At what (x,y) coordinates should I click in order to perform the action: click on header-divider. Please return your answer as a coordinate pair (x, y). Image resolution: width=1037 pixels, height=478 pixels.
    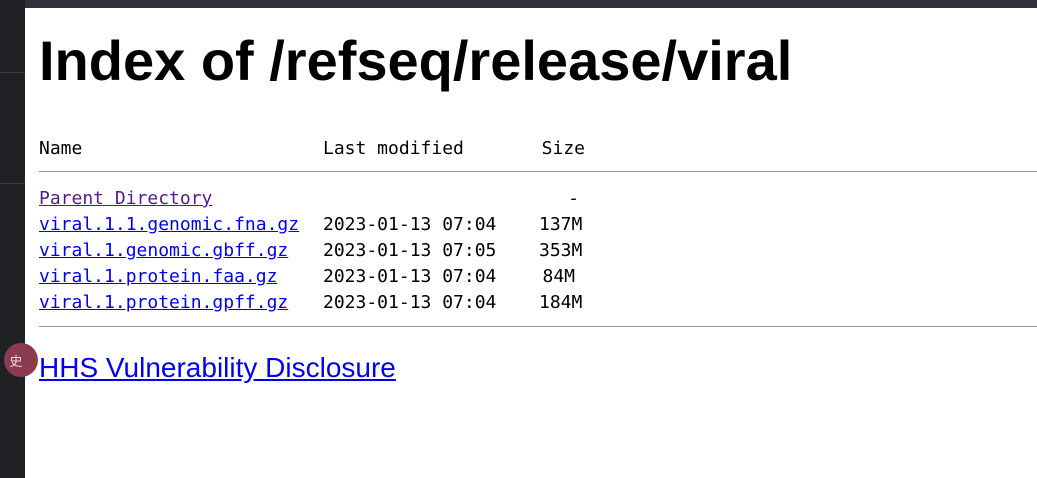
    Looking at the image, I should click on (538, 171).